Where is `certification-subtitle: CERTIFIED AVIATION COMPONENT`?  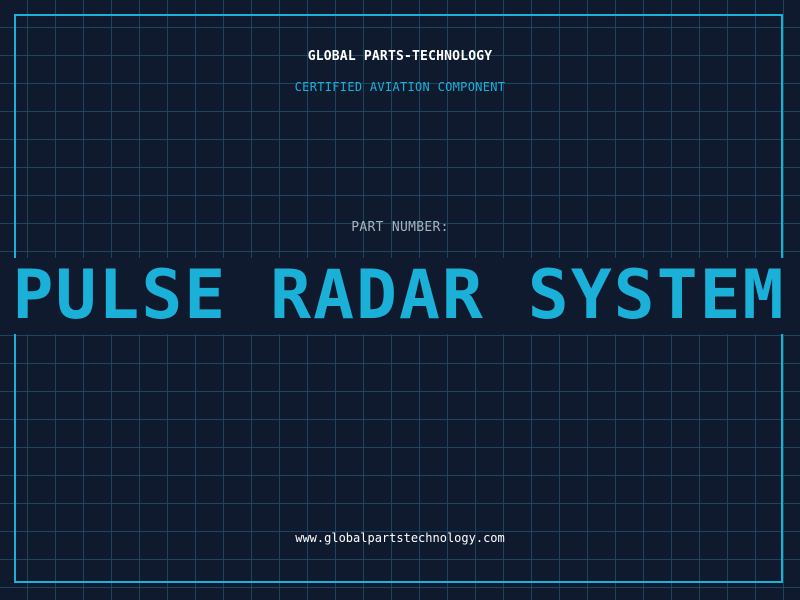 certification-subtitle: CERTIFIED AVIATION COMPONENT is located at coordinates (400, 87).